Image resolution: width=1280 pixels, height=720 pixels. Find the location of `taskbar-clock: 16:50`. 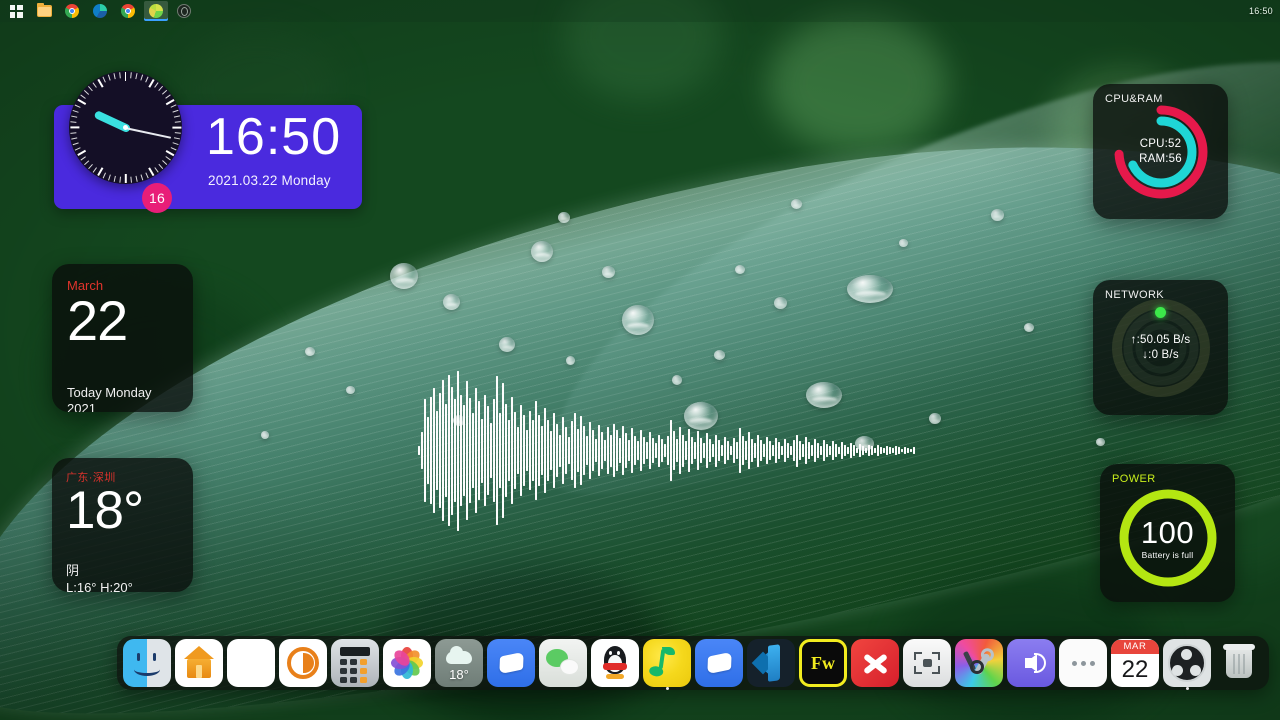

taskbar-clock: 16:50 is located at coordinates (1264, 11).